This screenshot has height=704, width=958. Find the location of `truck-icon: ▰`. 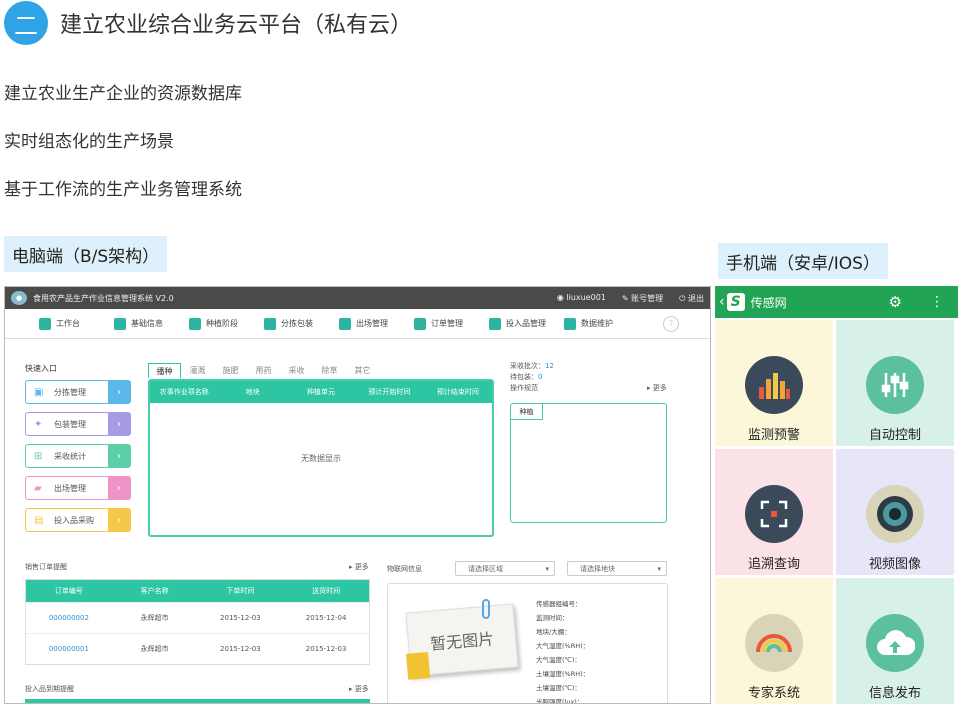

truck-icon: ▰ is located at coordinates (38, 488).